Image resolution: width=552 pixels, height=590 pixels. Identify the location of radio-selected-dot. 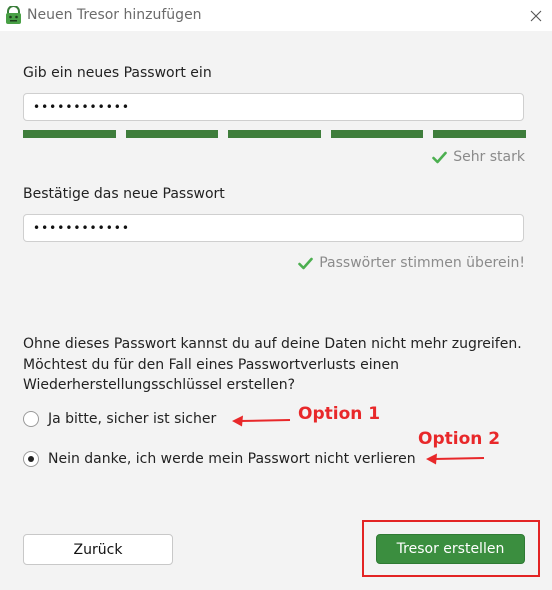
(31, 459).